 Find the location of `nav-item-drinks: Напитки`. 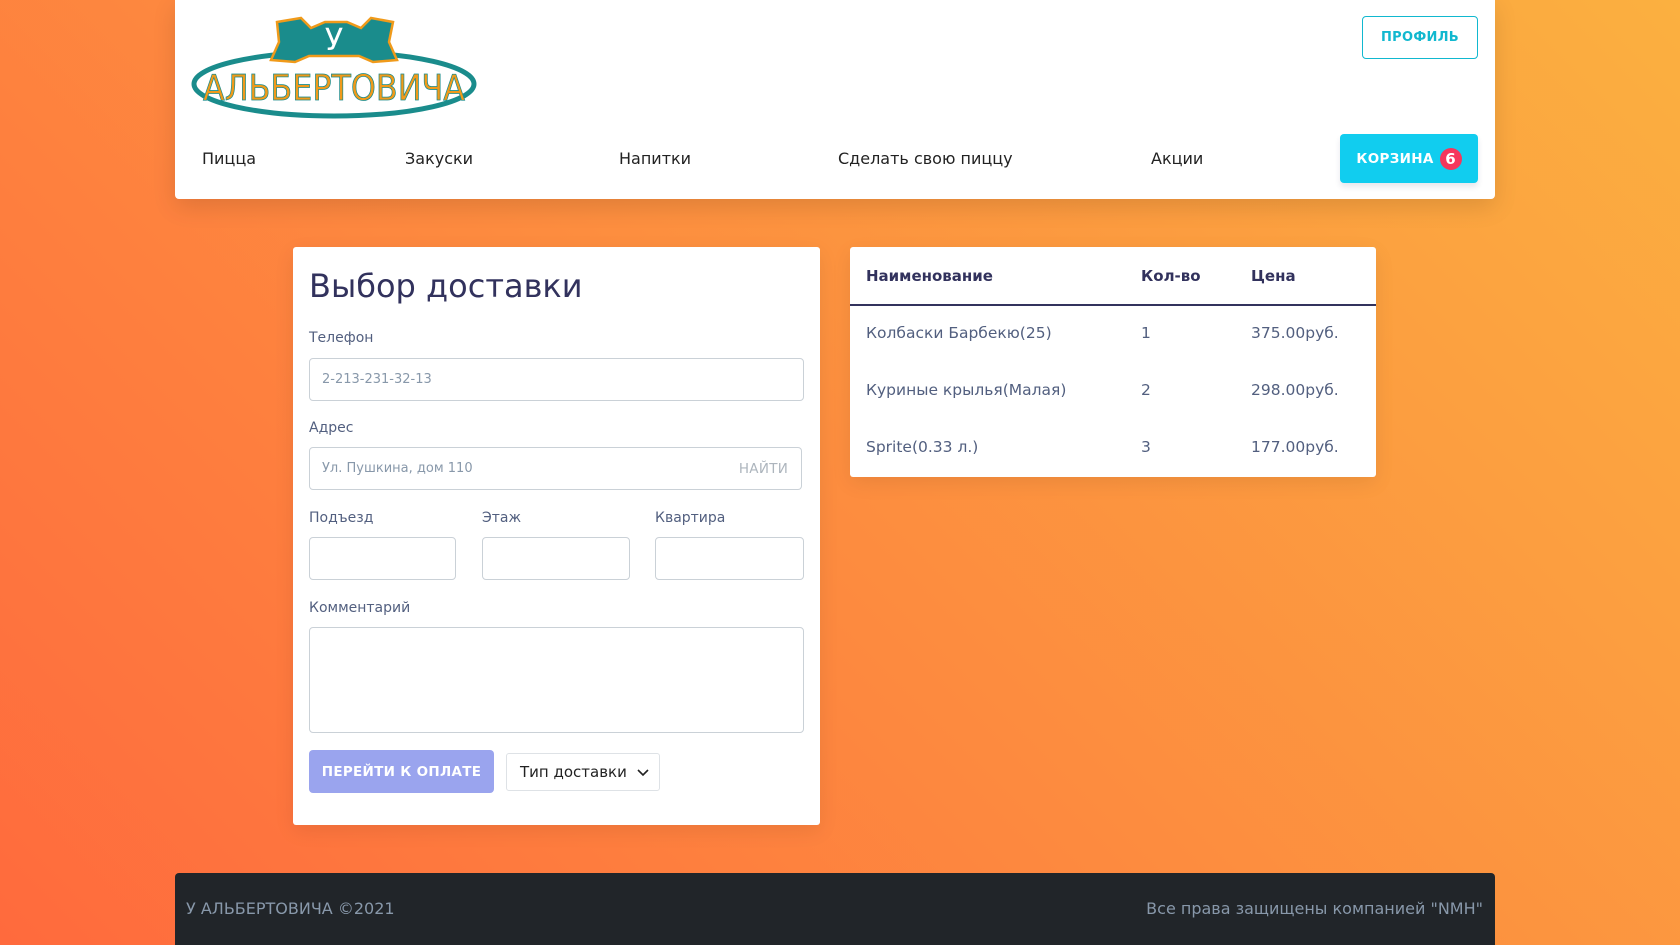

nav-item-drinks: Напитки is located at coordinates (655, 158).